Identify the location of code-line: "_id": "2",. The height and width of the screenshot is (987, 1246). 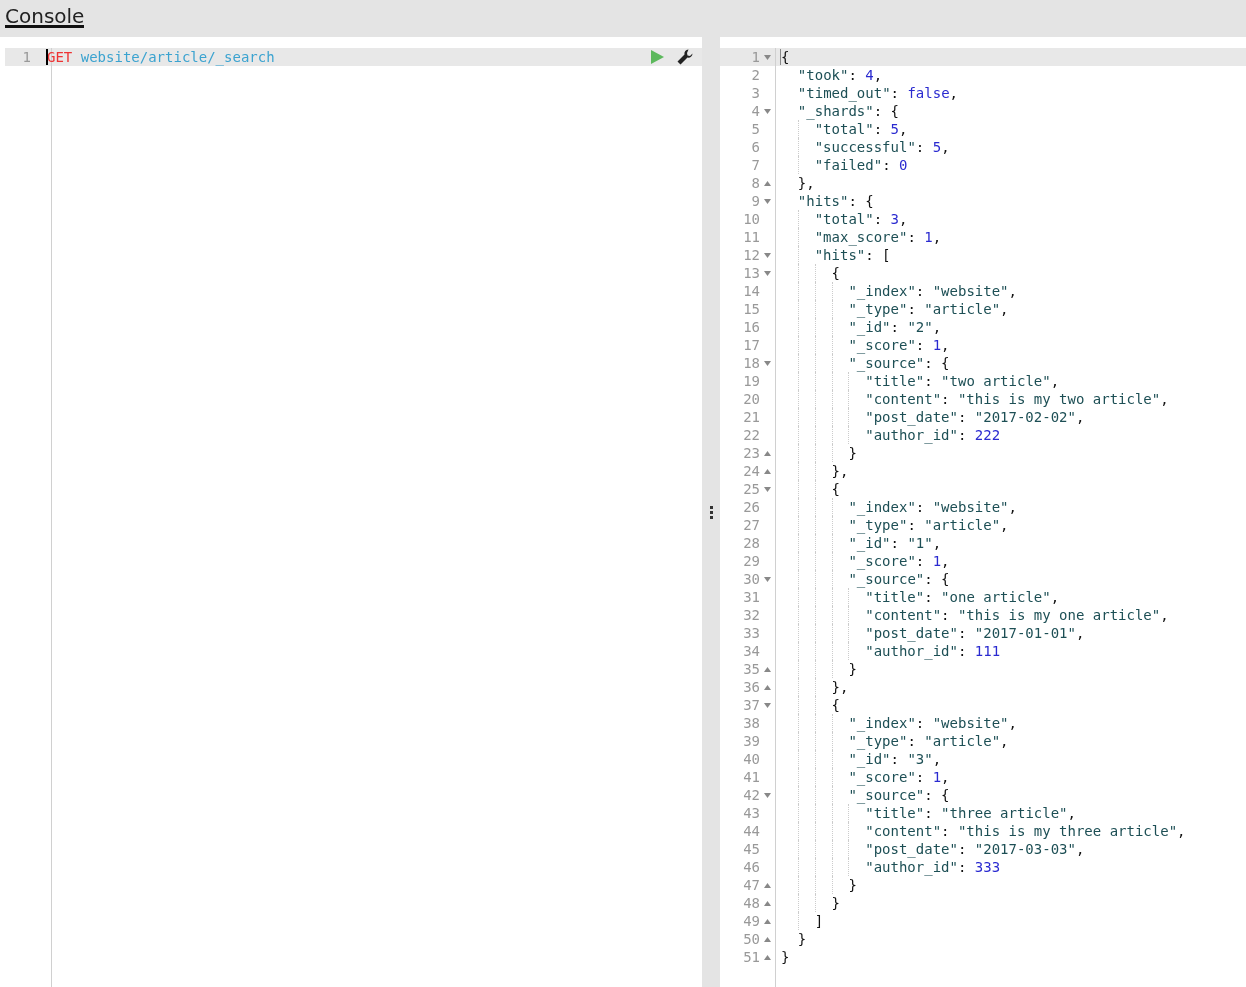
(895, 327).